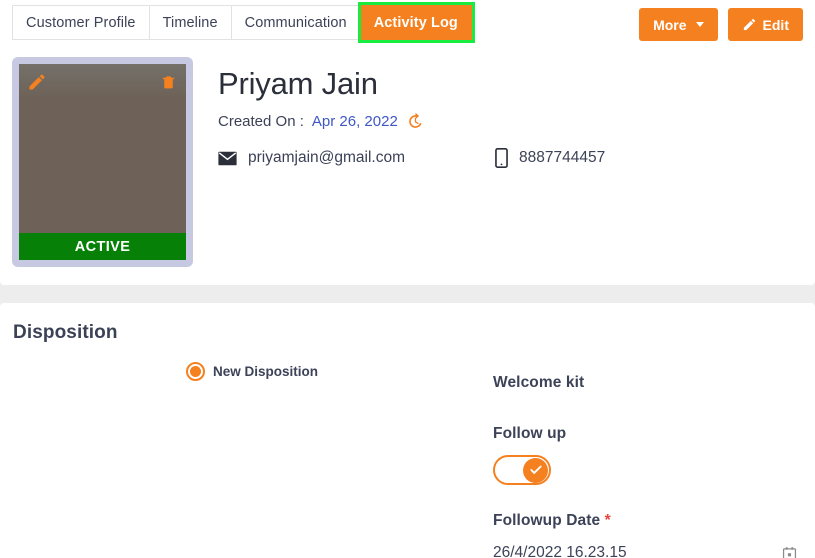 The image size is (815, 558). What do you see at coordinates (562, 157) in the screenshot?
I see `phone-value: 8887744457` at bounding box center [562, 157].